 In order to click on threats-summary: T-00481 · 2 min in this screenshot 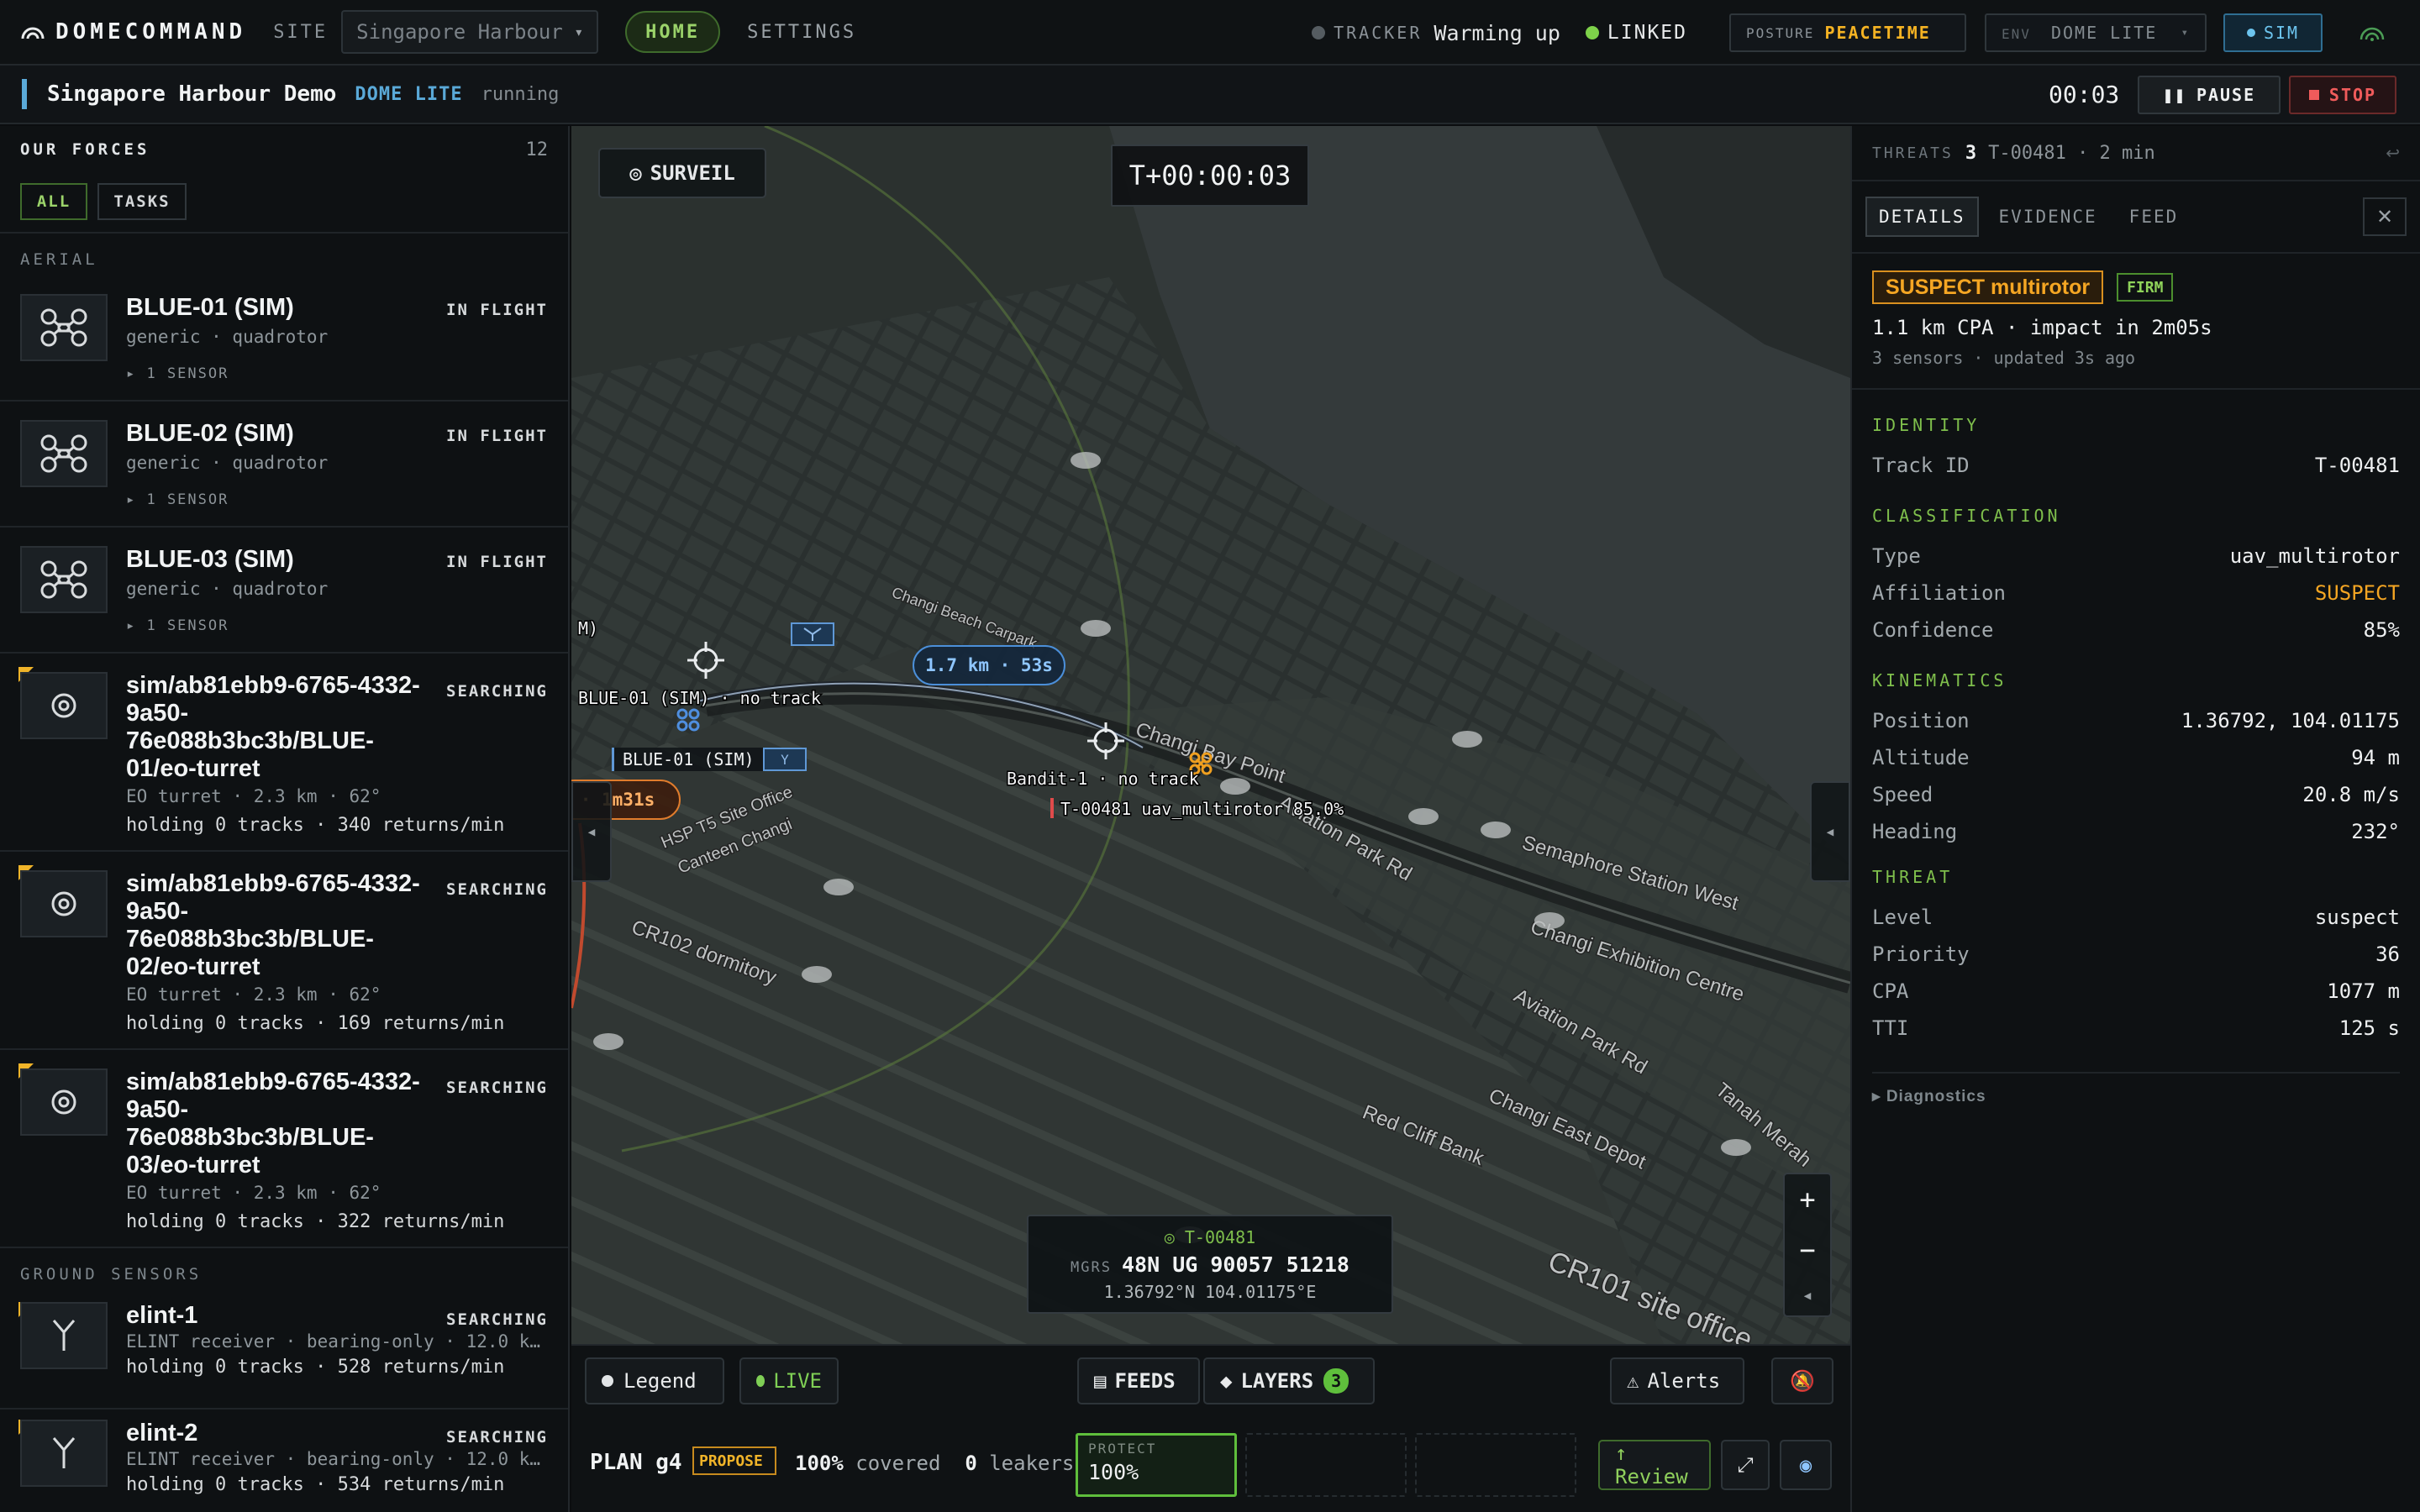, I will do `click(2071, 153)`.